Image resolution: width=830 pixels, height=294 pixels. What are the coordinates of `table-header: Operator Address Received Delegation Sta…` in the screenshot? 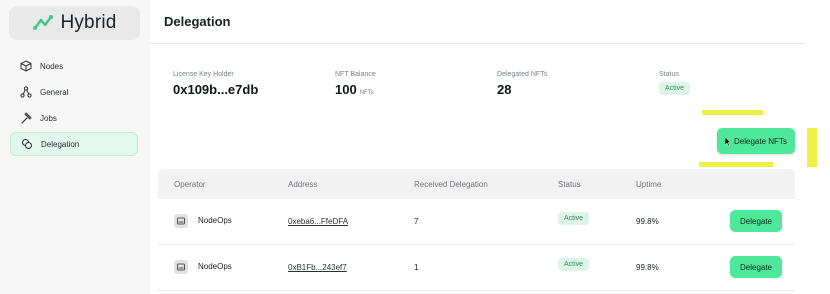 It's located at (476, 184).